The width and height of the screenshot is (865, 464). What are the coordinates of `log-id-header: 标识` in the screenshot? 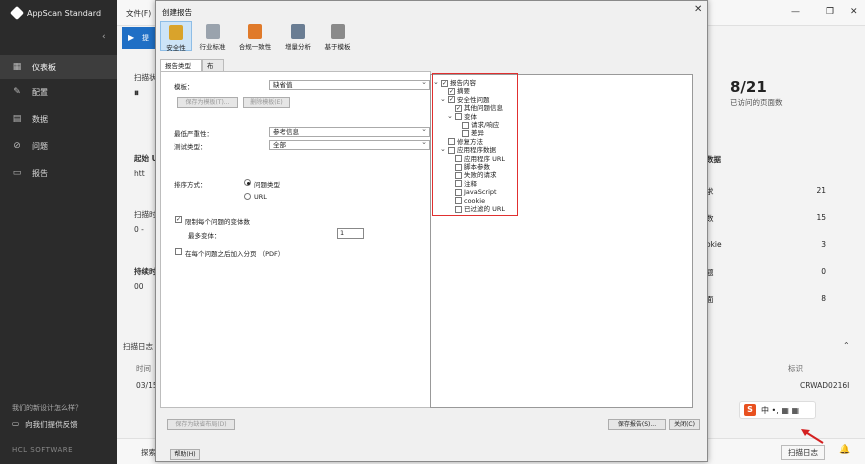 It's located at (795, 368).